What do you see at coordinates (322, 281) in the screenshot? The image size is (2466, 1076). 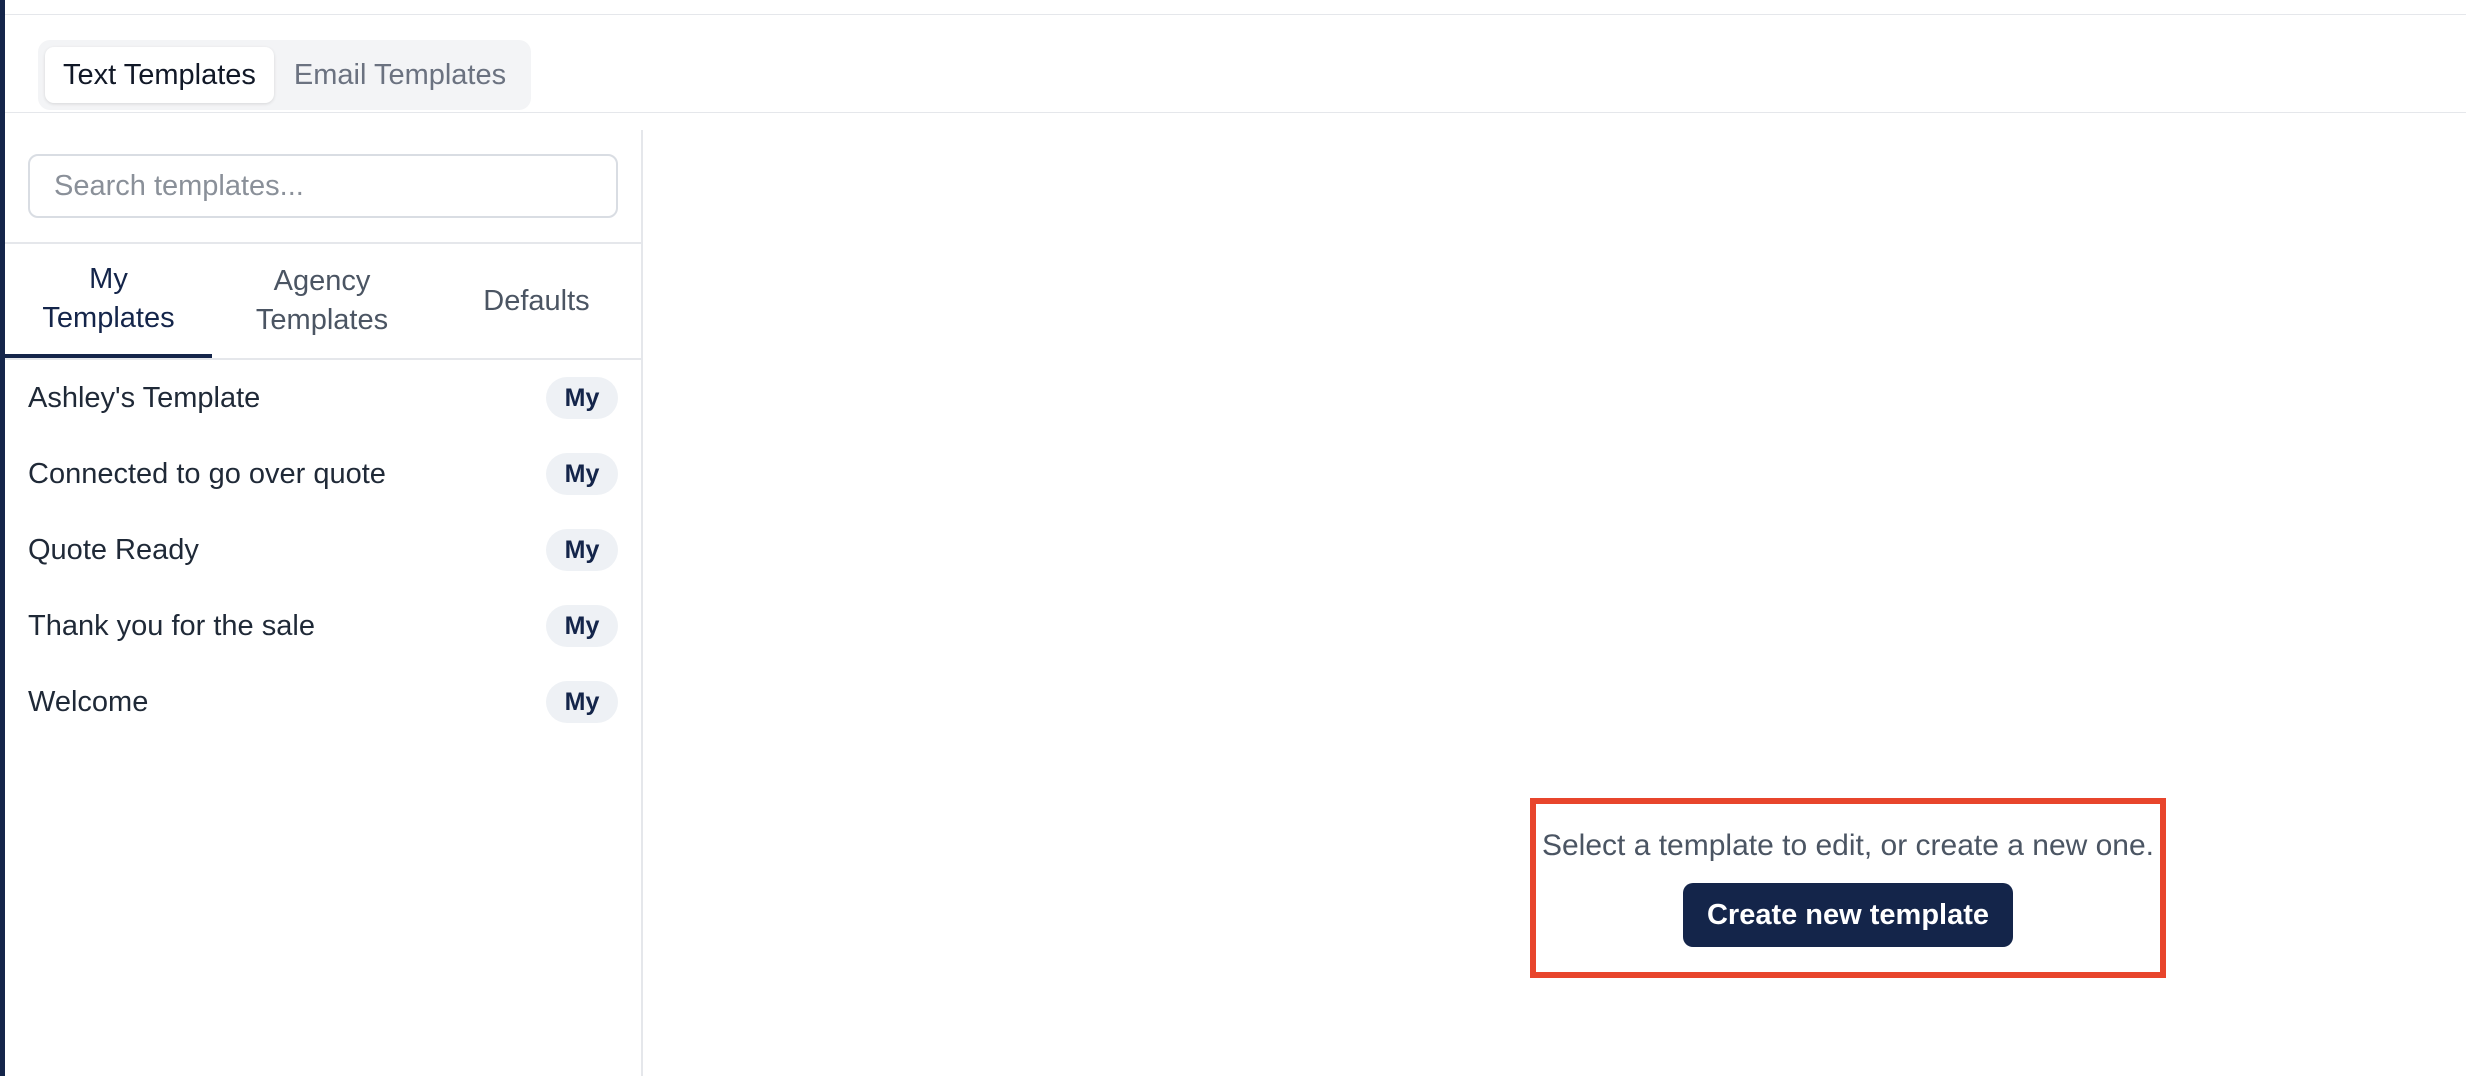 I see `tab-agency-templates-line1: Agency` at bounding box center [322, 281].